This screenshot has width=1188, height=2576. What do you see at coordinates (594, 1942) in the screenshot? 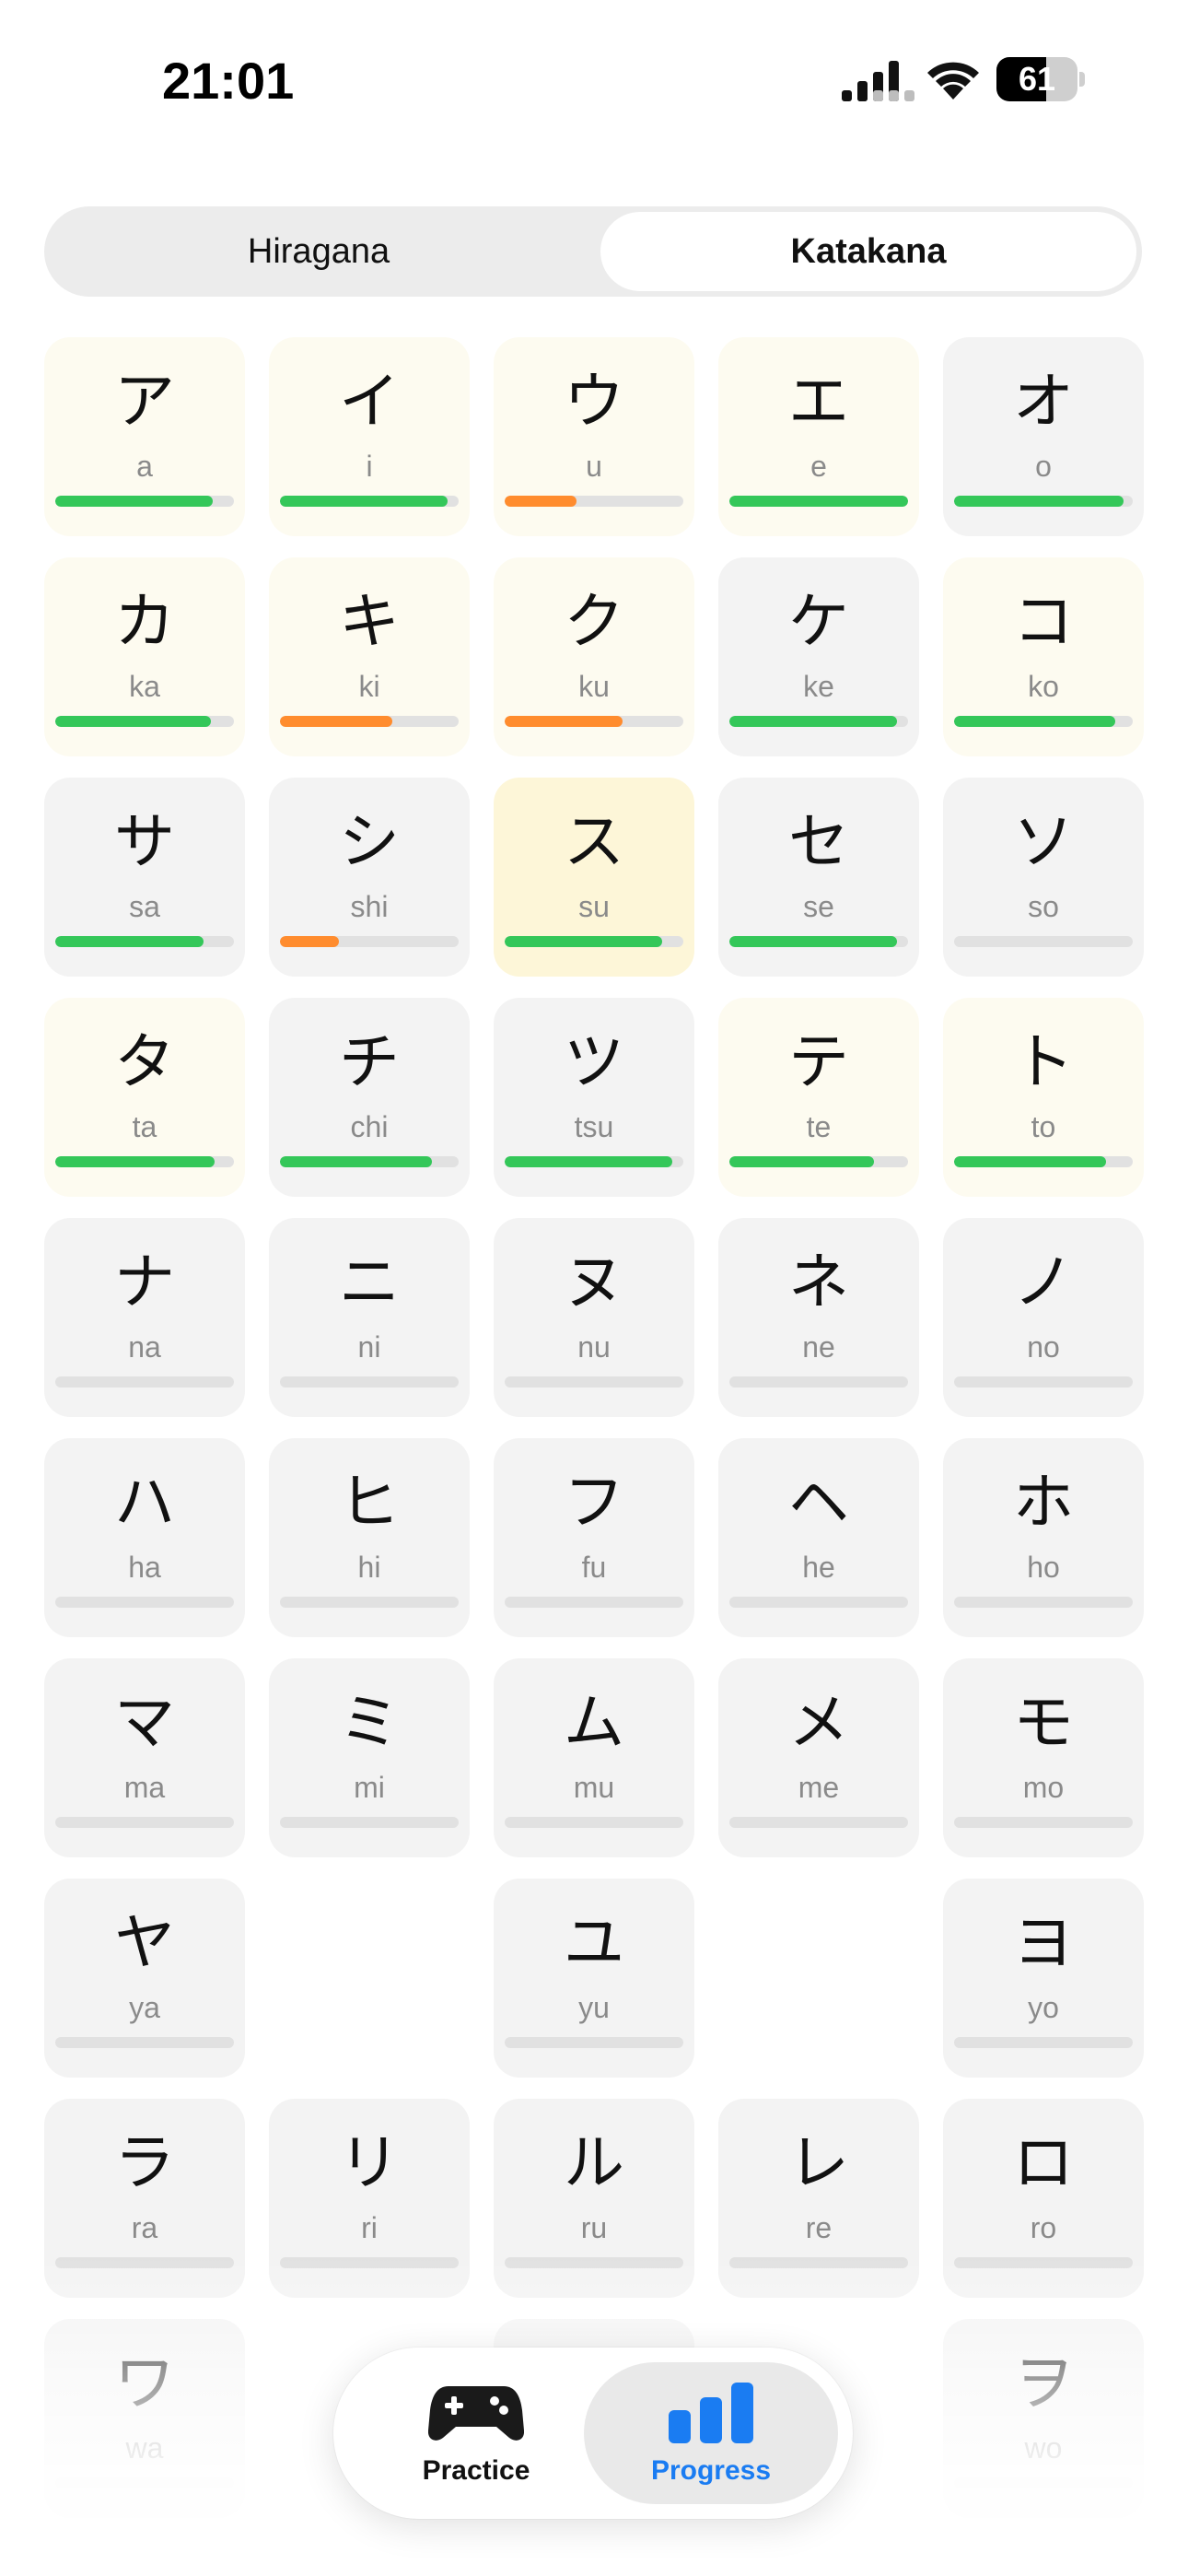
I see `kana-character: ユ` at bounding box center [594, 1942].